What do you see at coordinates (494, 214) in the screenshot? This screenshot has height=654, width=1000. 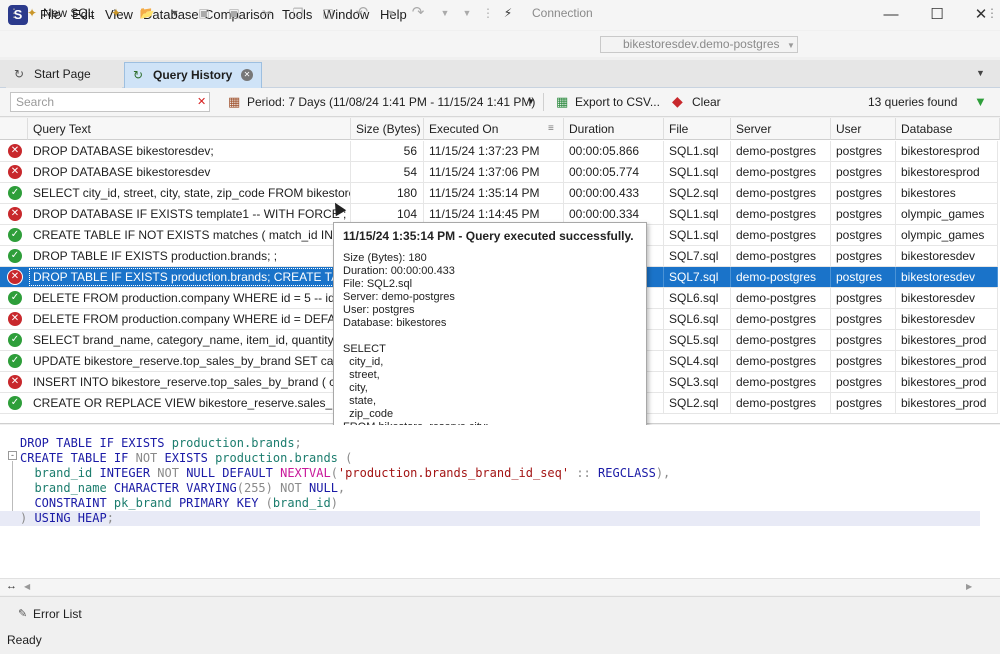 I see `cell-executed-on: 11/15/24 1:14:45 PM` at bounding box center [494, 214].